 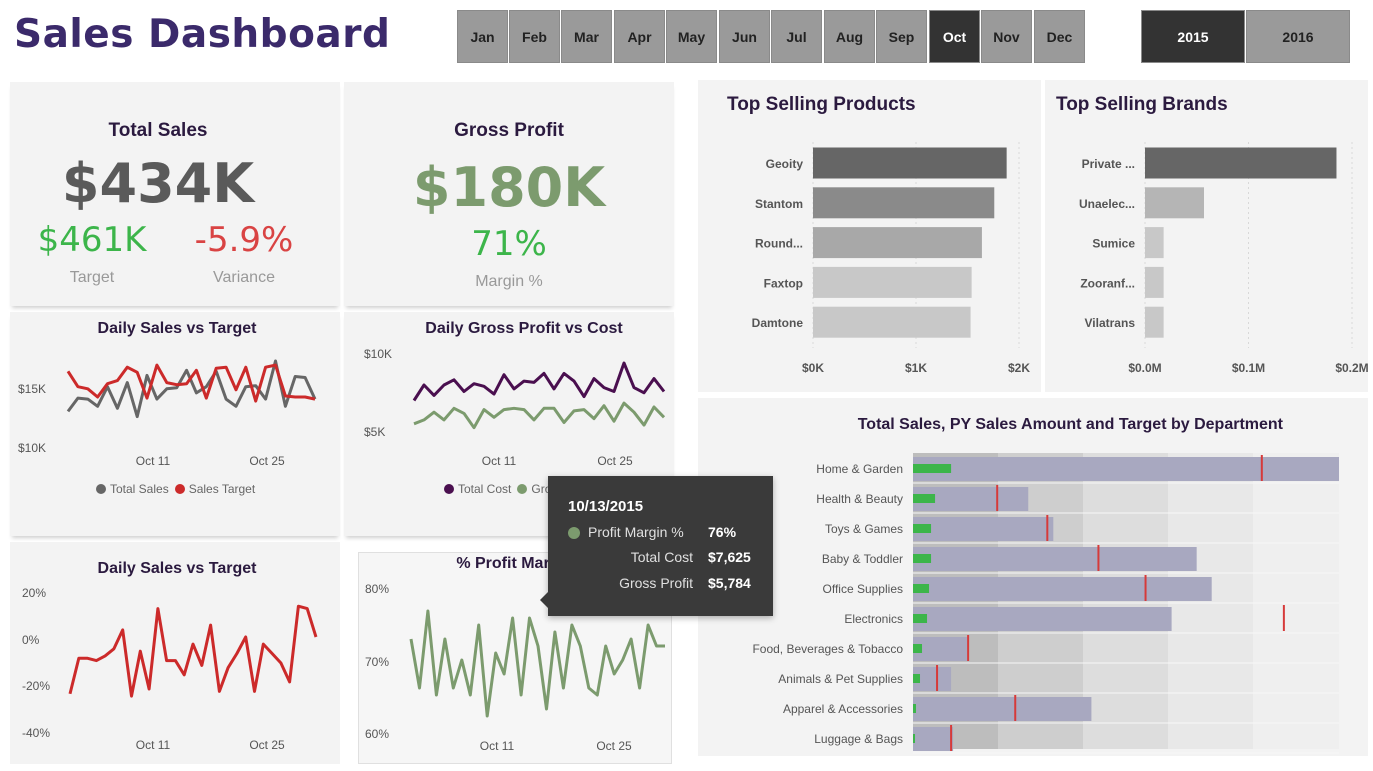 I want to click on department-label: Food, Beverages & Tobacco, so click(x=827, y=649).